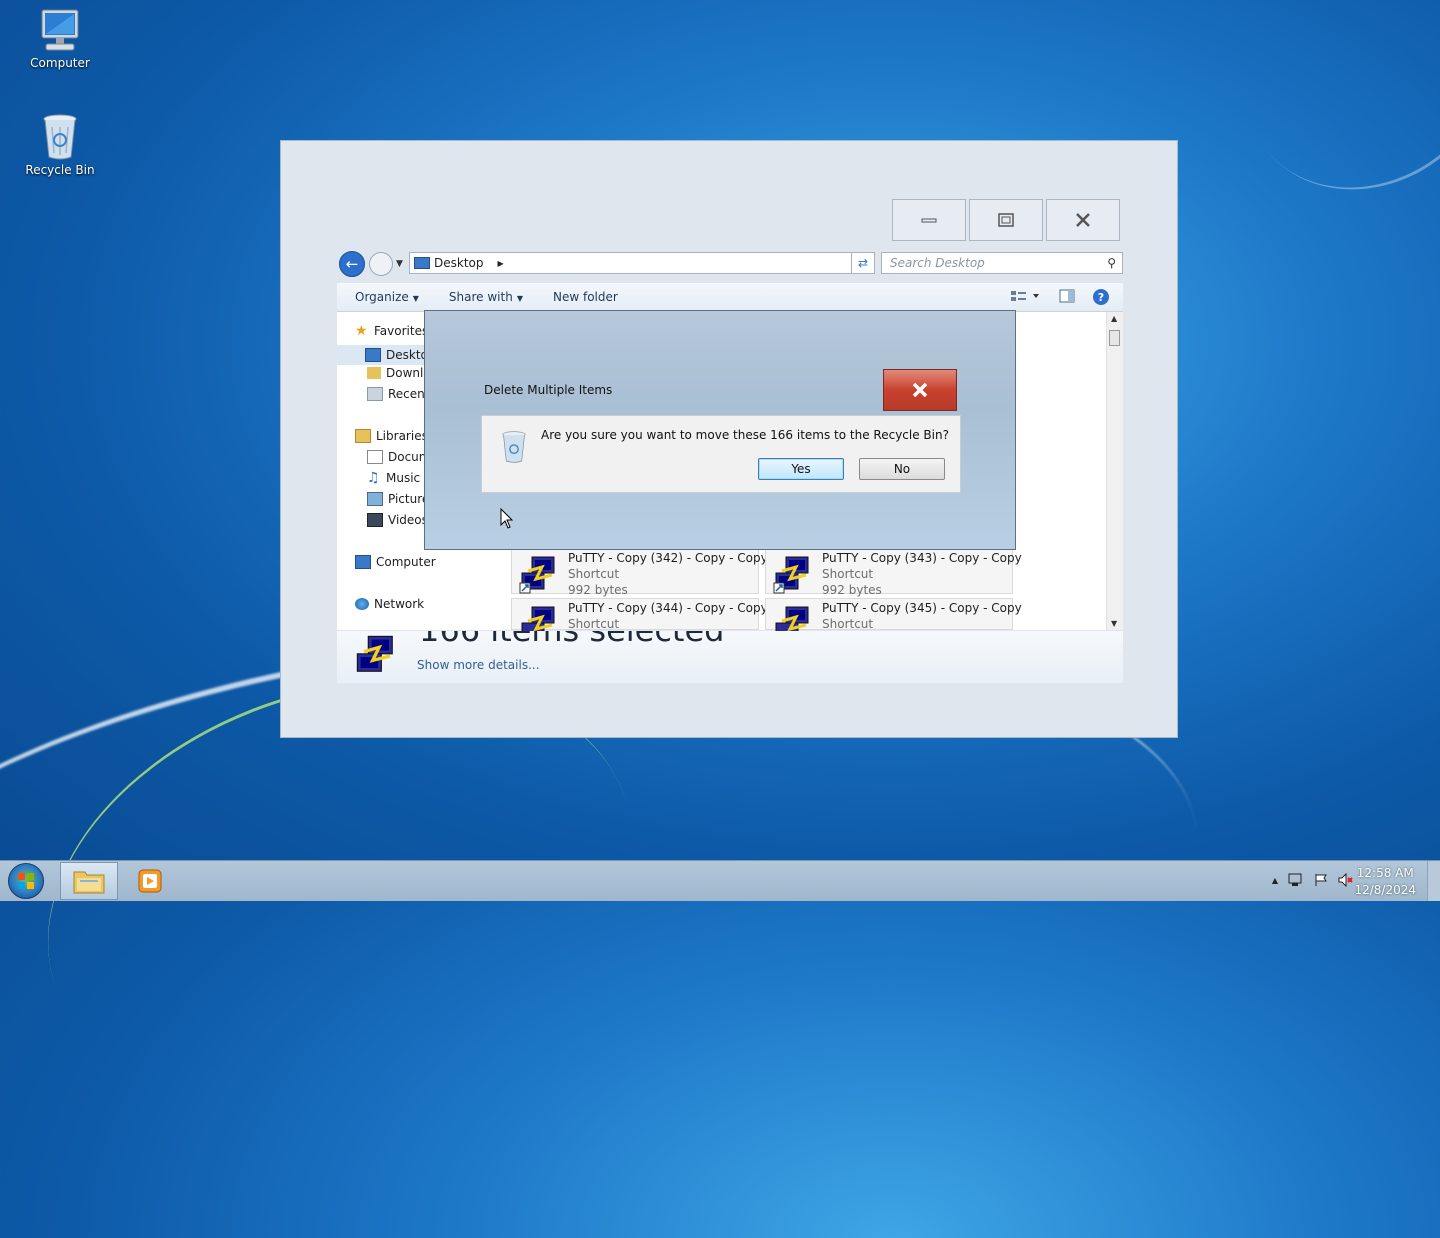  What do you see at coordinates (1296, 880) in the screenshot?
I see `network-icon` at bounding box center [1296, 880].